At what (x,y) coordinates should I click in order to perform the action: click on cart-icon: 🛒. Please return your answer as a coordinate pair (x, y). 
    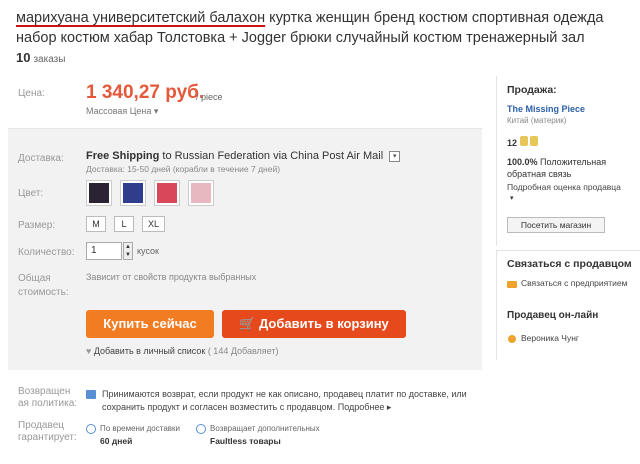
    Looking at the image, I should click on (247, 323).